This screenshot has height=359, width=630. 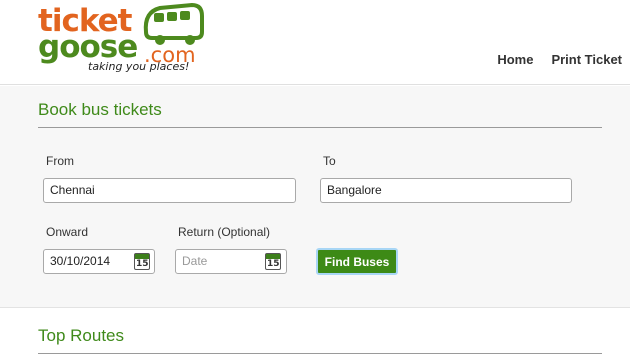 I want to click on onward-label: Onward, so click(x=67, y=232).